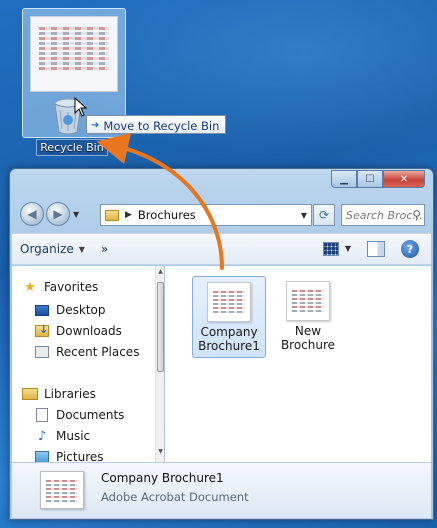 The height and width of the screenshot is (528, 437). I want to click on address-dropdown-icon: ▼, so click(304, 215).